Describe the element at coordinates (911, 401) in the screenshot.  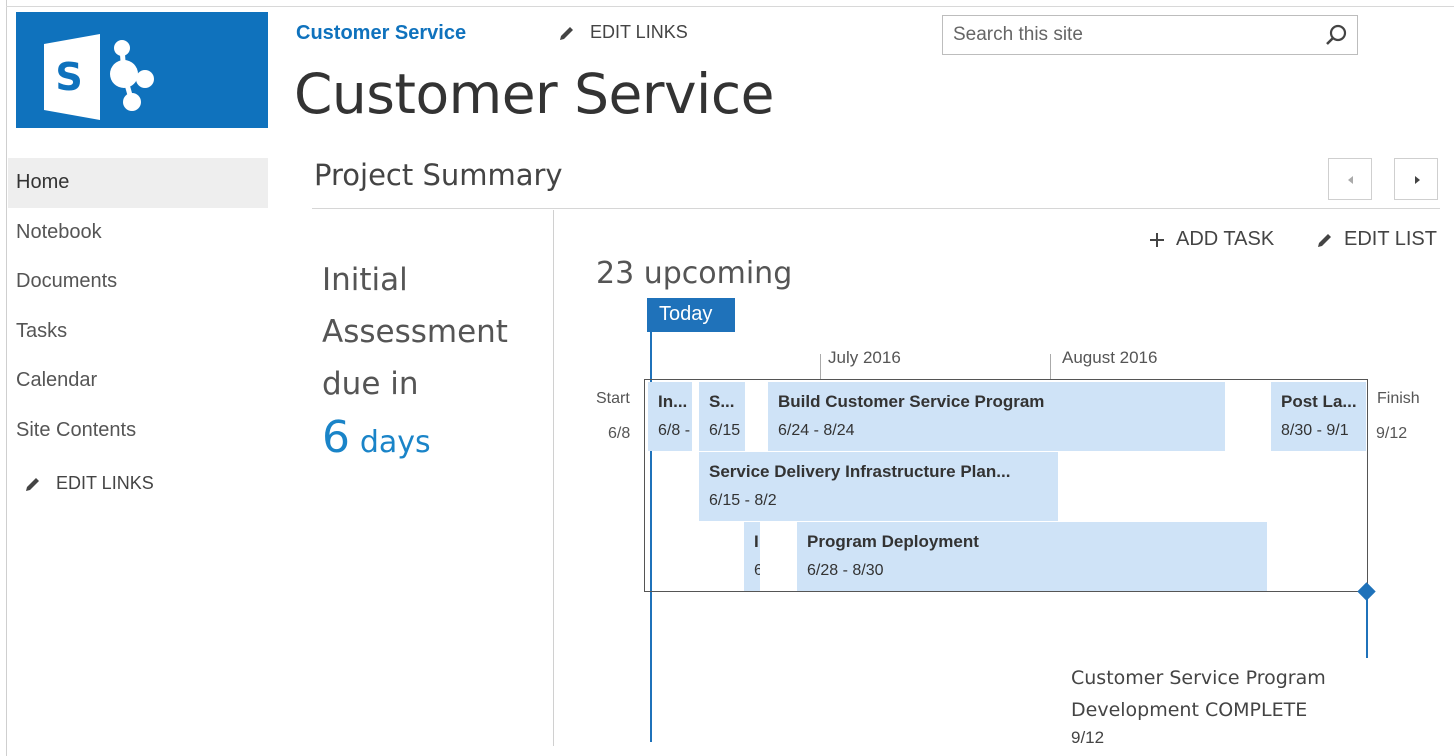
I see `task-name: Build Customer Service Program` at that location.